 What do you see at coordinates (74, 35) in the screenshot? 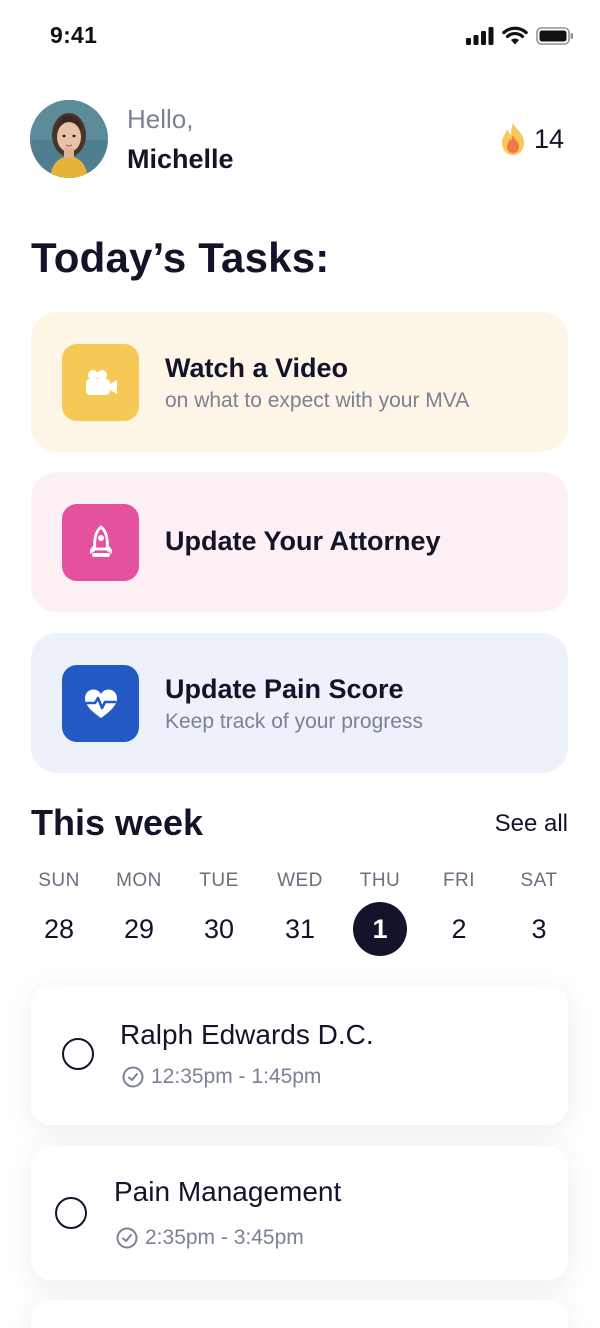
I see `status-time: 9:41` at bounding box center [74, 35].